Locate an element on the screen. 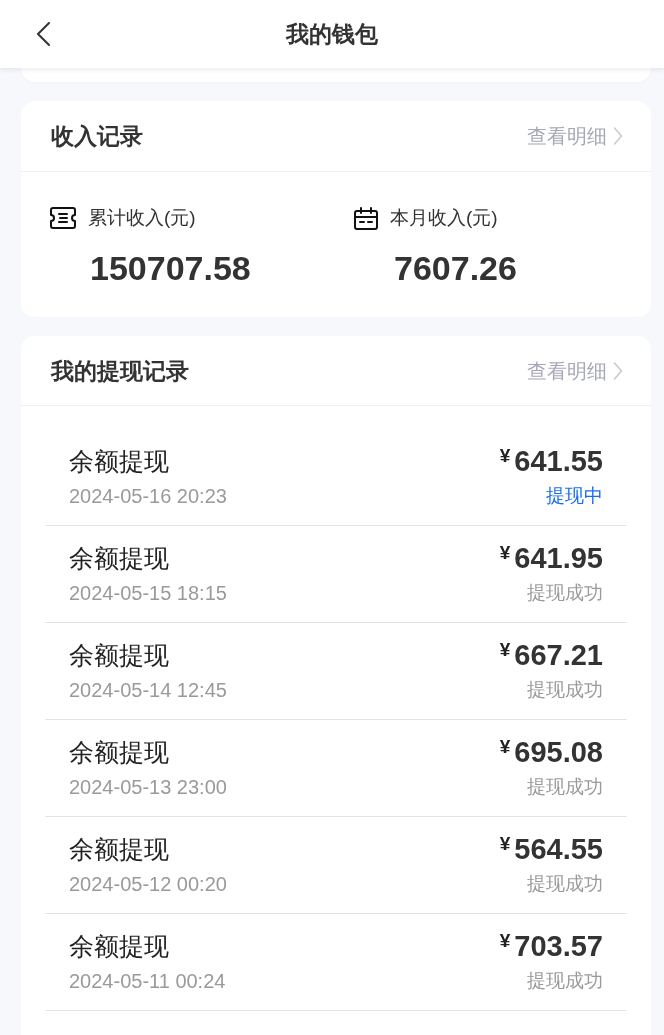  record-time: 2024-05-11 00:24 is located at coordinates (147, 981).